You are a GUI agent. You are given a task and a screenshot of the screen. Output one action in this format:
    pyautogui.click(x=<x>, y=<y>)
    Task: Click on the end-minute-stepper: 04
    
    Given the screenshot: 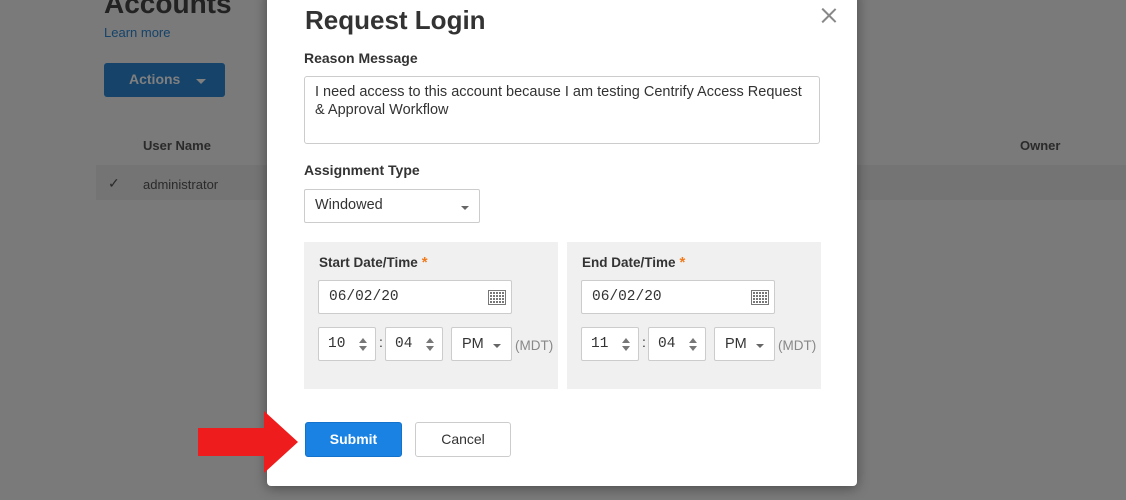 What is the action you would take?
    pyautogui.click(x=677, y=344)
    